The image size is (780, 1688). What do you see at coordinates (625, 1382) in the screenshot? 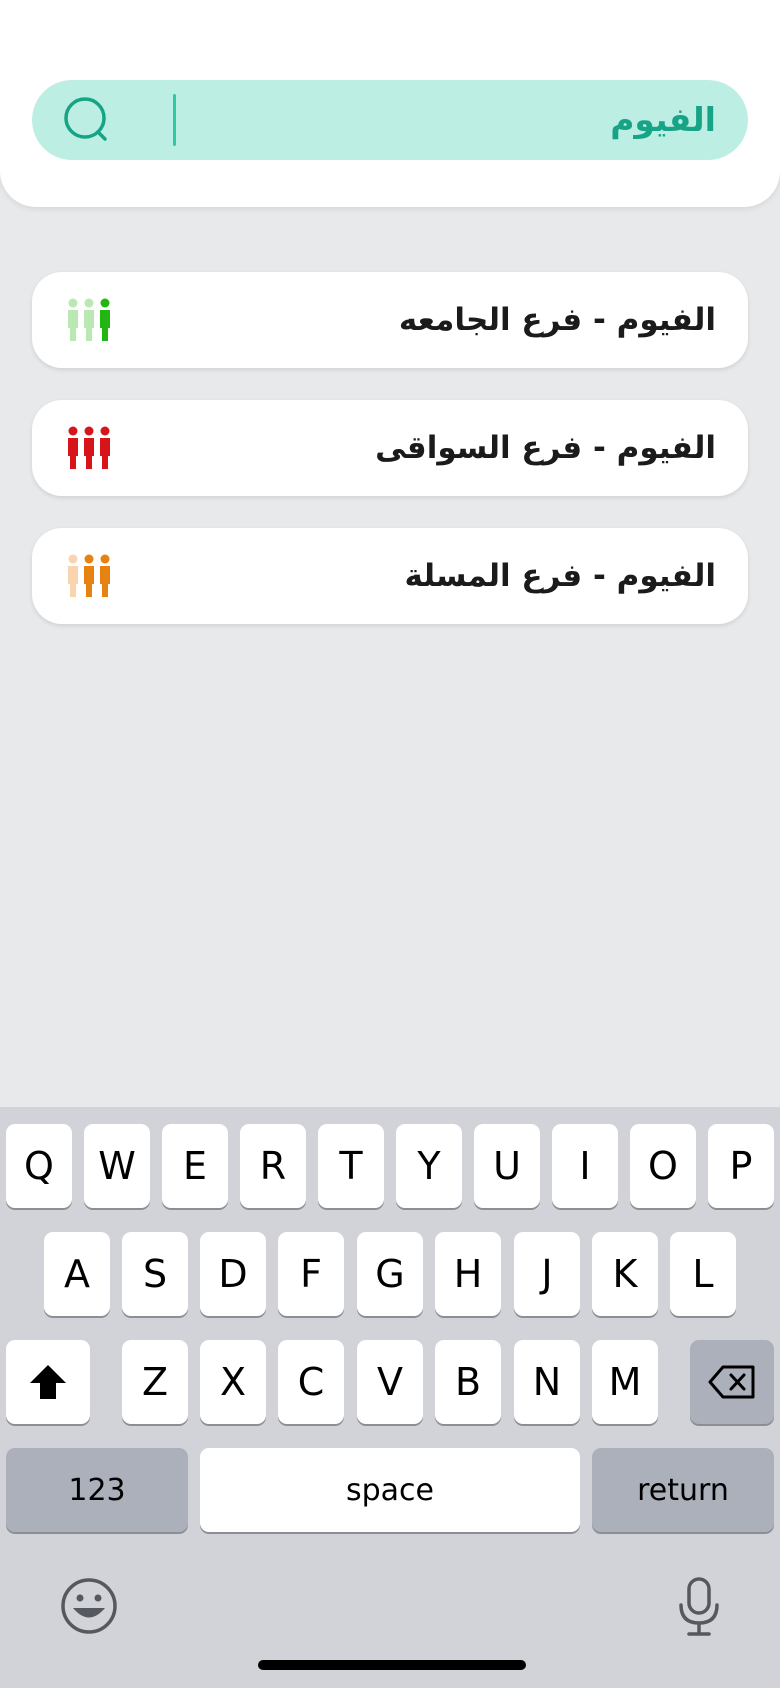
I see `key-m: M` at bounding box center [625, 1382].